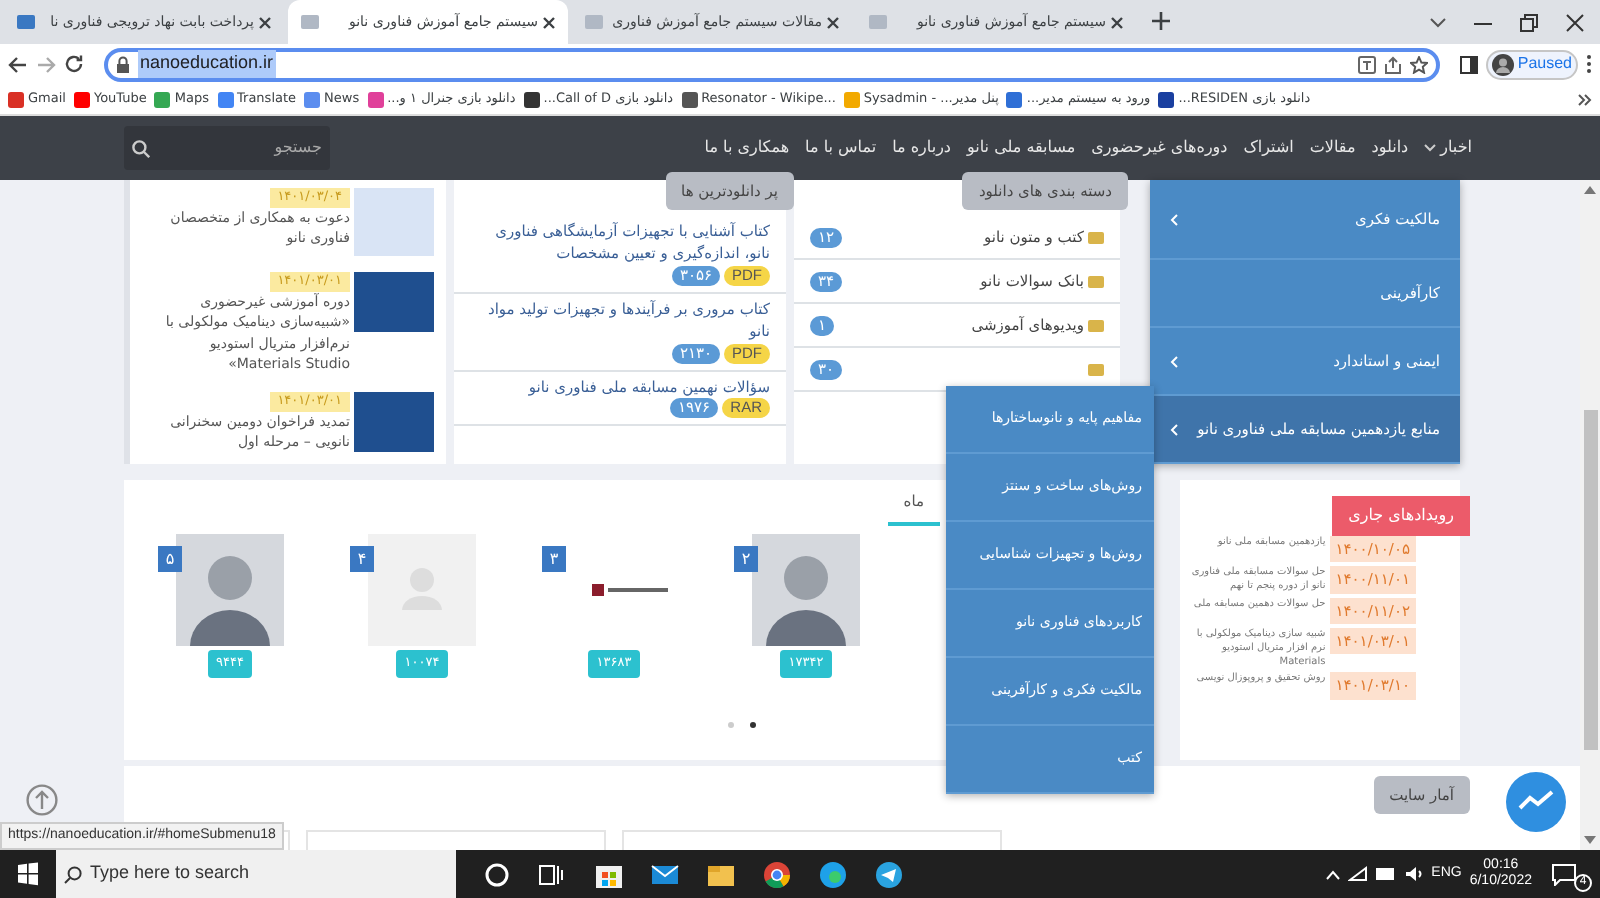  Describe the element at coordinates (1268, 148) in the screenshot. I see `nav-link: اشتراک` at that location.